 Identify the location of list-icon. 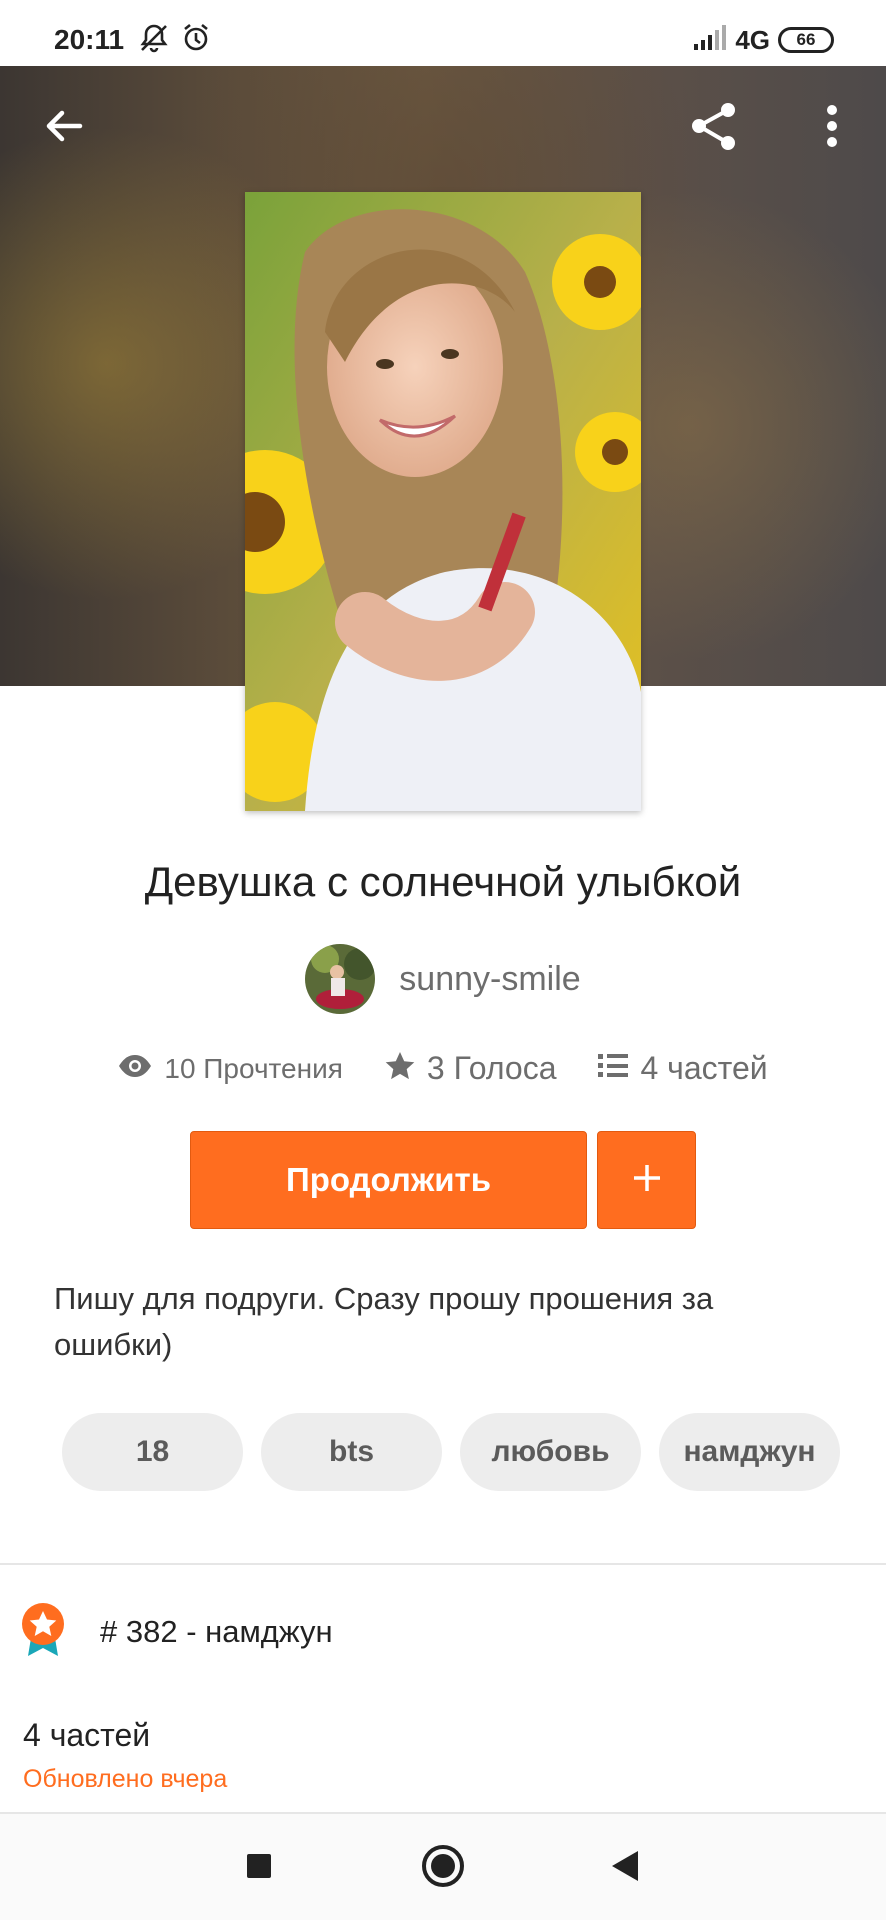
(613, 1068).